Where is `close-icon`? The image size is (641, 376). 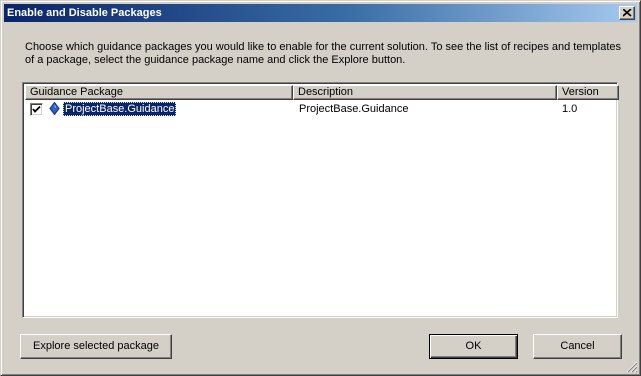
close-icon is located at coordinates (627, 13).